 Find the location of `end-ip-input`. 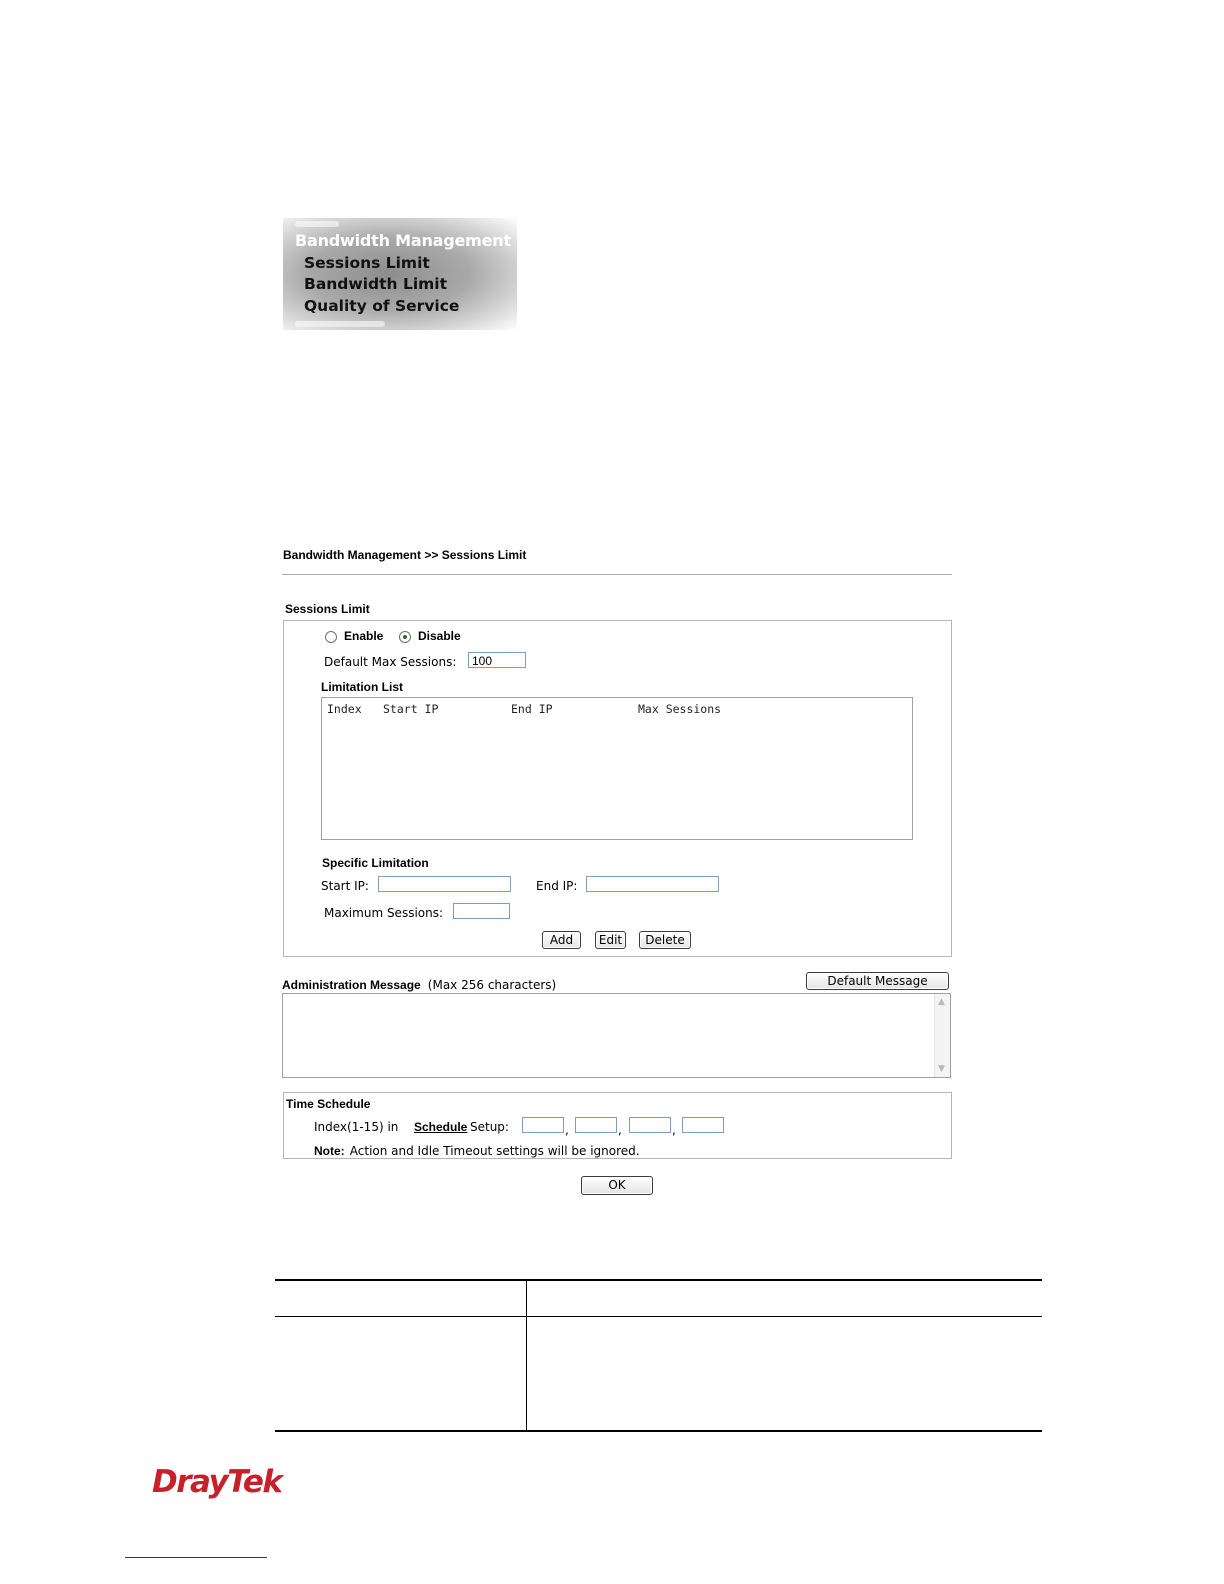

end-ip-input is located at coordinates (652, 884).